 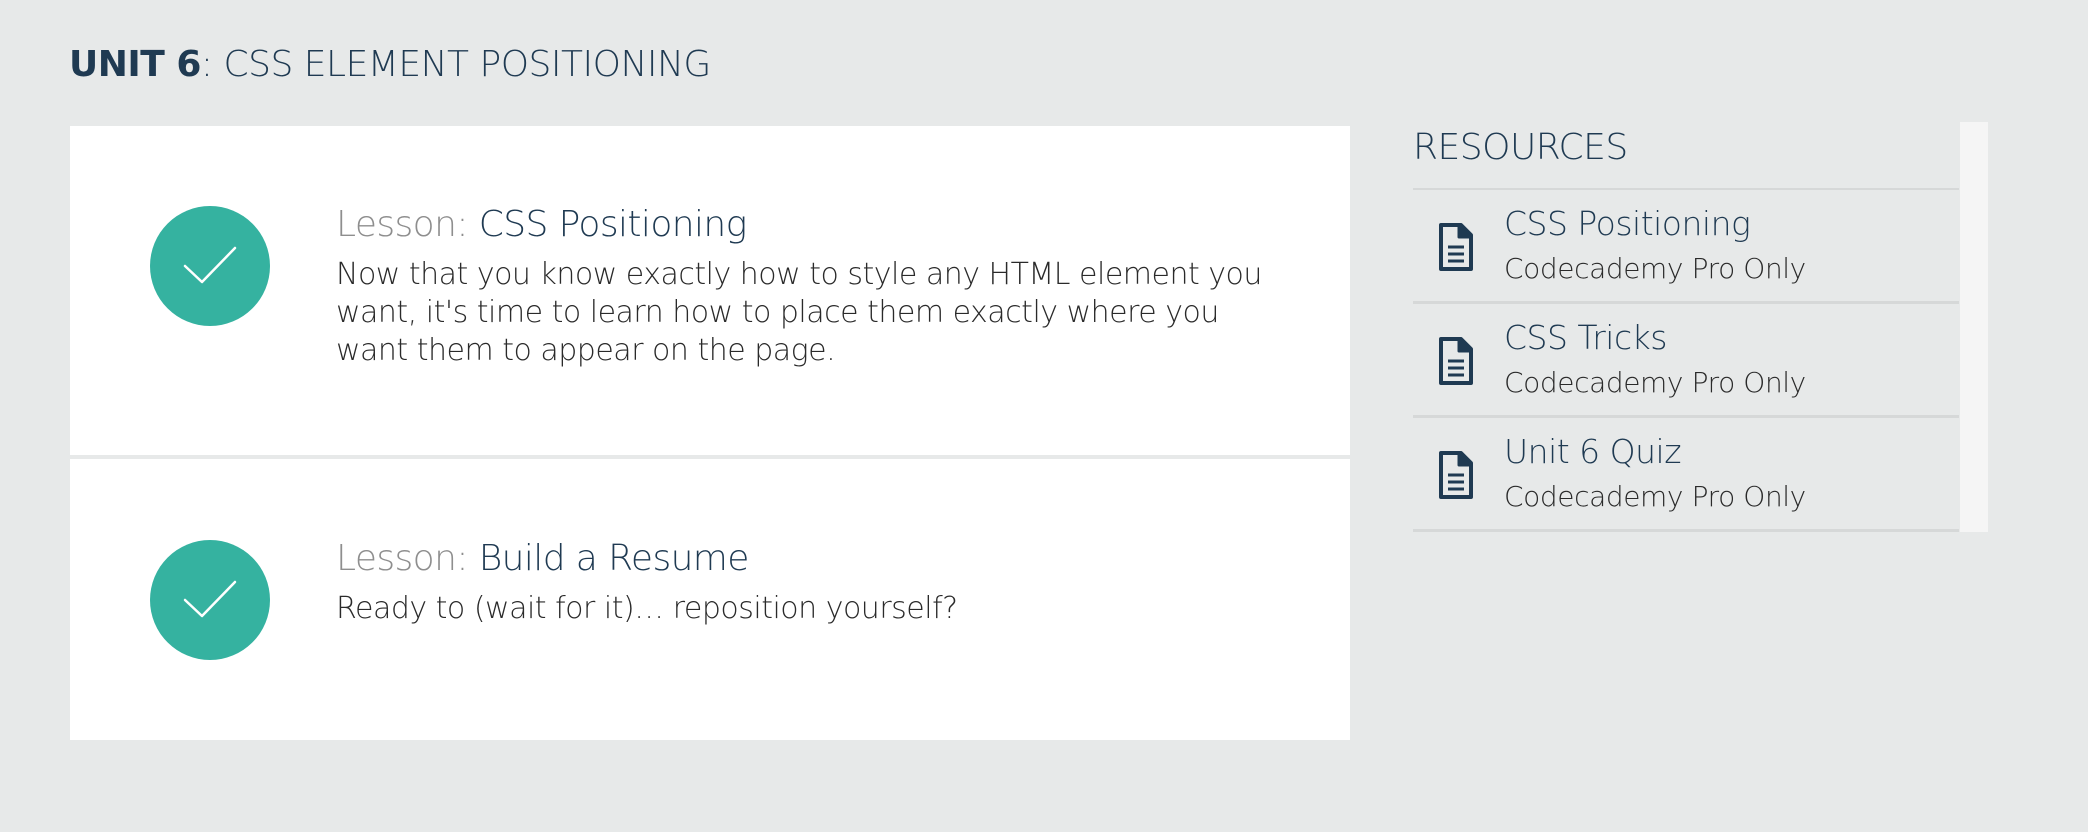 I want to click on resource-item-css-positioning: CSS Positioning Codecademy Pro Only, so click(x=1686, y=247).